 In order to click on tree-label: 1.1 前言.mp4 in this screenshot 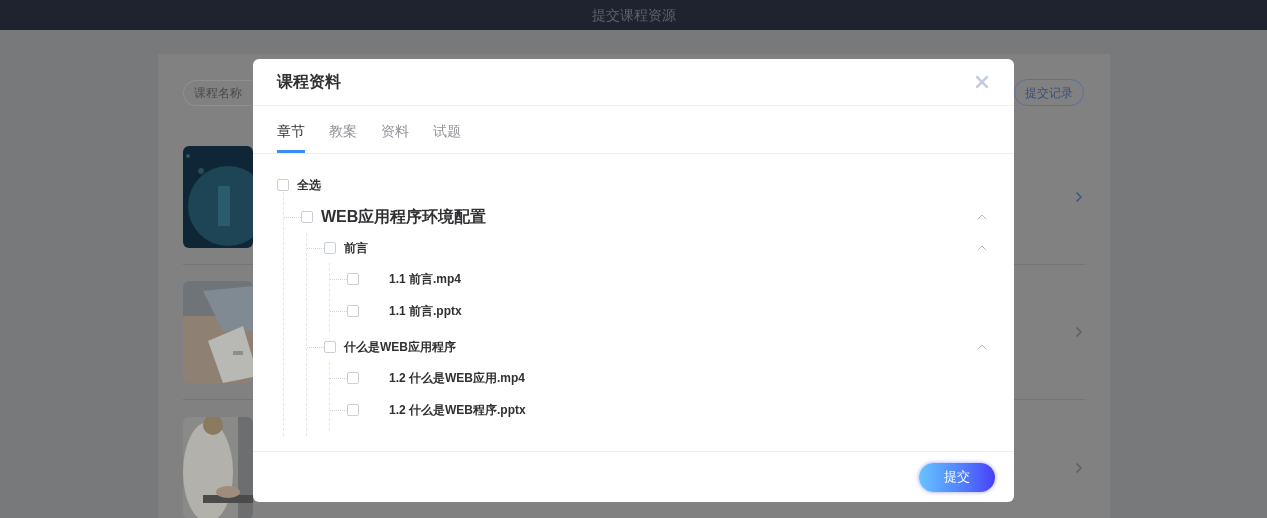, I will do `click(425, 279)`.